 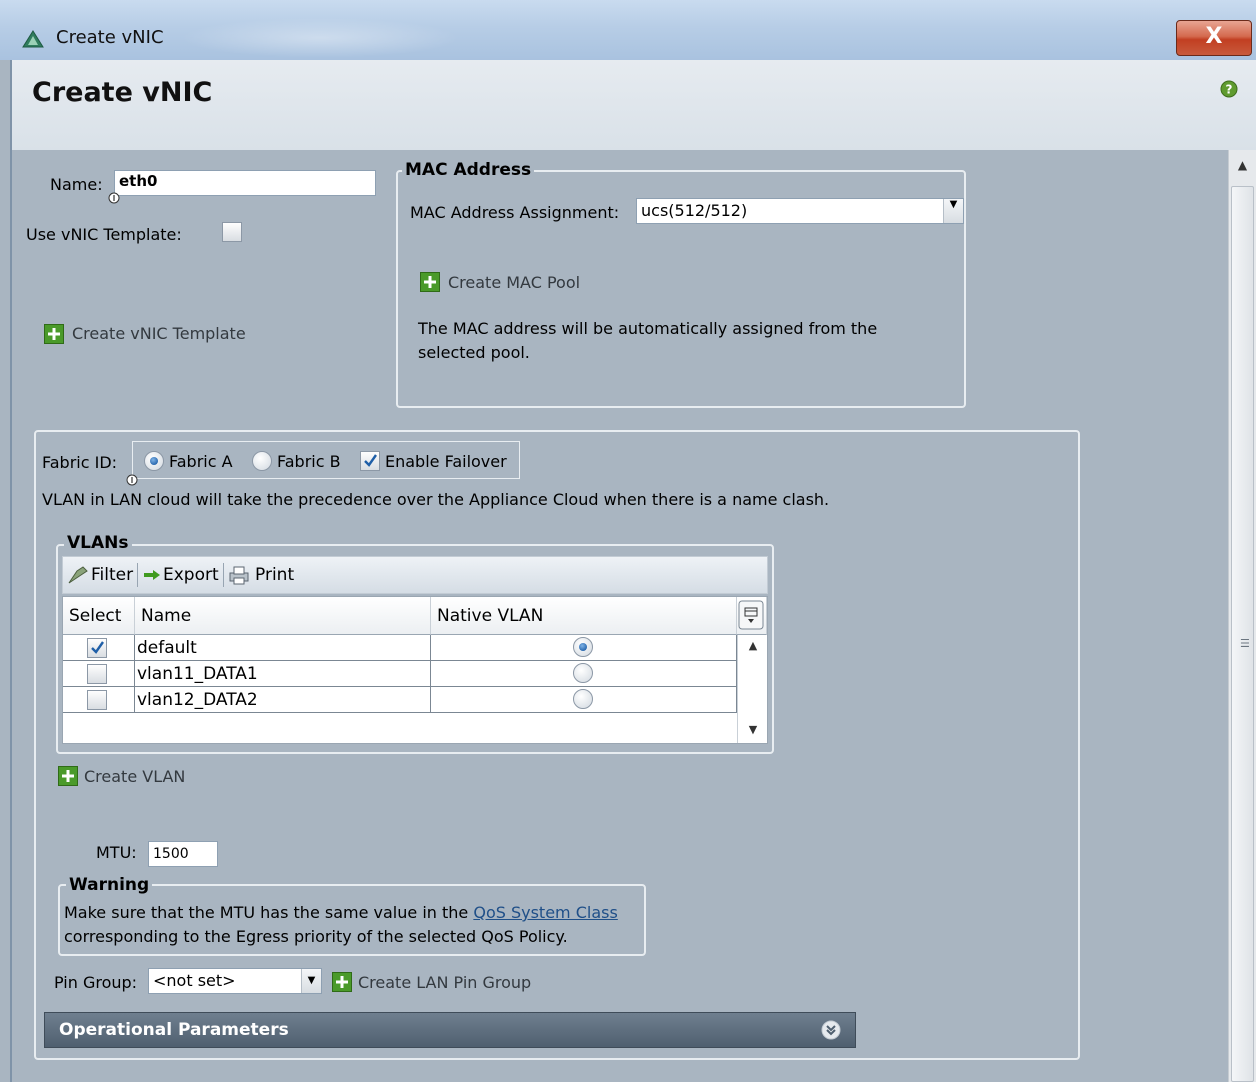 I want to click on table-row: vlan12_DATA2, so click(x=400, y=700).